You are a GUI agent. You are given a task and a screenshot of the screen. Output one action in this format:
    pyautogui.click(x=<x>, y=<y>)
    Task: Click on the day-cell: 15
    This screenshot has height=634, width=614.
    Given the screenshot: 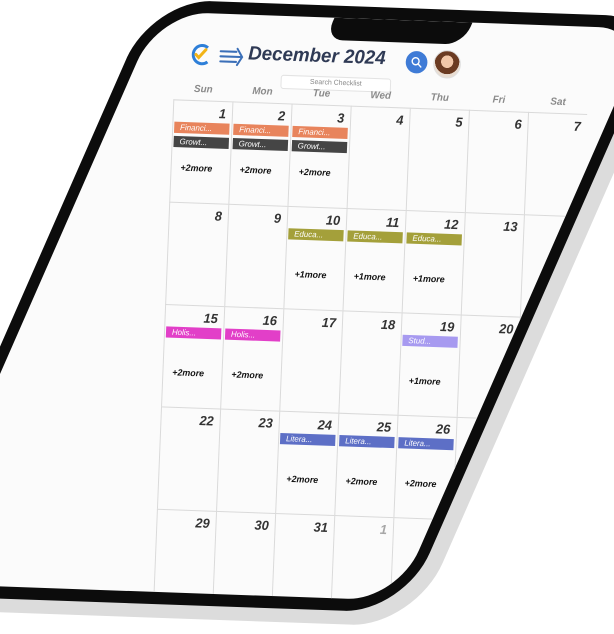 What is the action you would take?
    pyautogui.click(x=193, y=356)
    